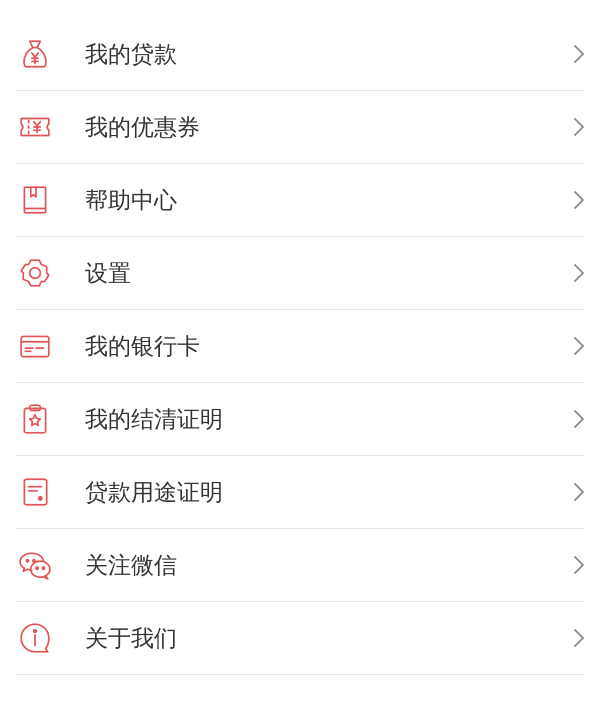  I want to click on menu-item: 设置, so click(300, 273).